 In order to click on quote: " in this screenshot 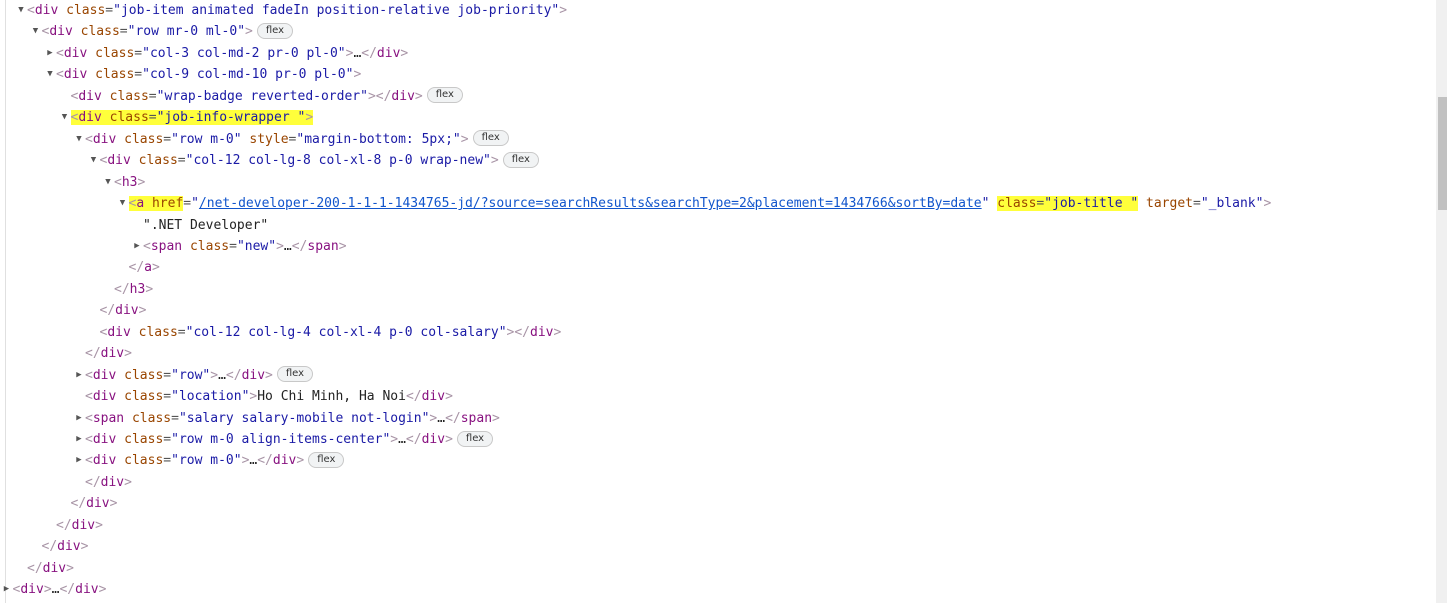, I will do `click(175, 439)`.